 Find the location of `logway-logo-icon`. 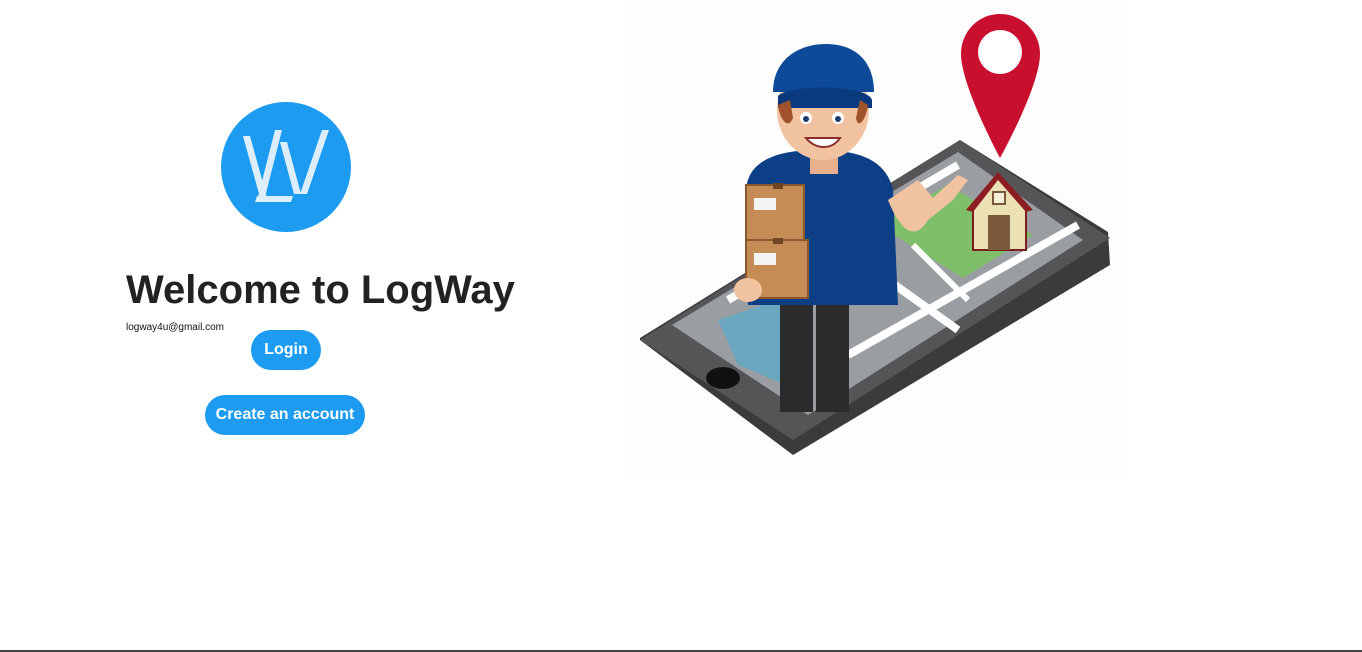

logway-logo-icon is located at coordinates (286, 167).